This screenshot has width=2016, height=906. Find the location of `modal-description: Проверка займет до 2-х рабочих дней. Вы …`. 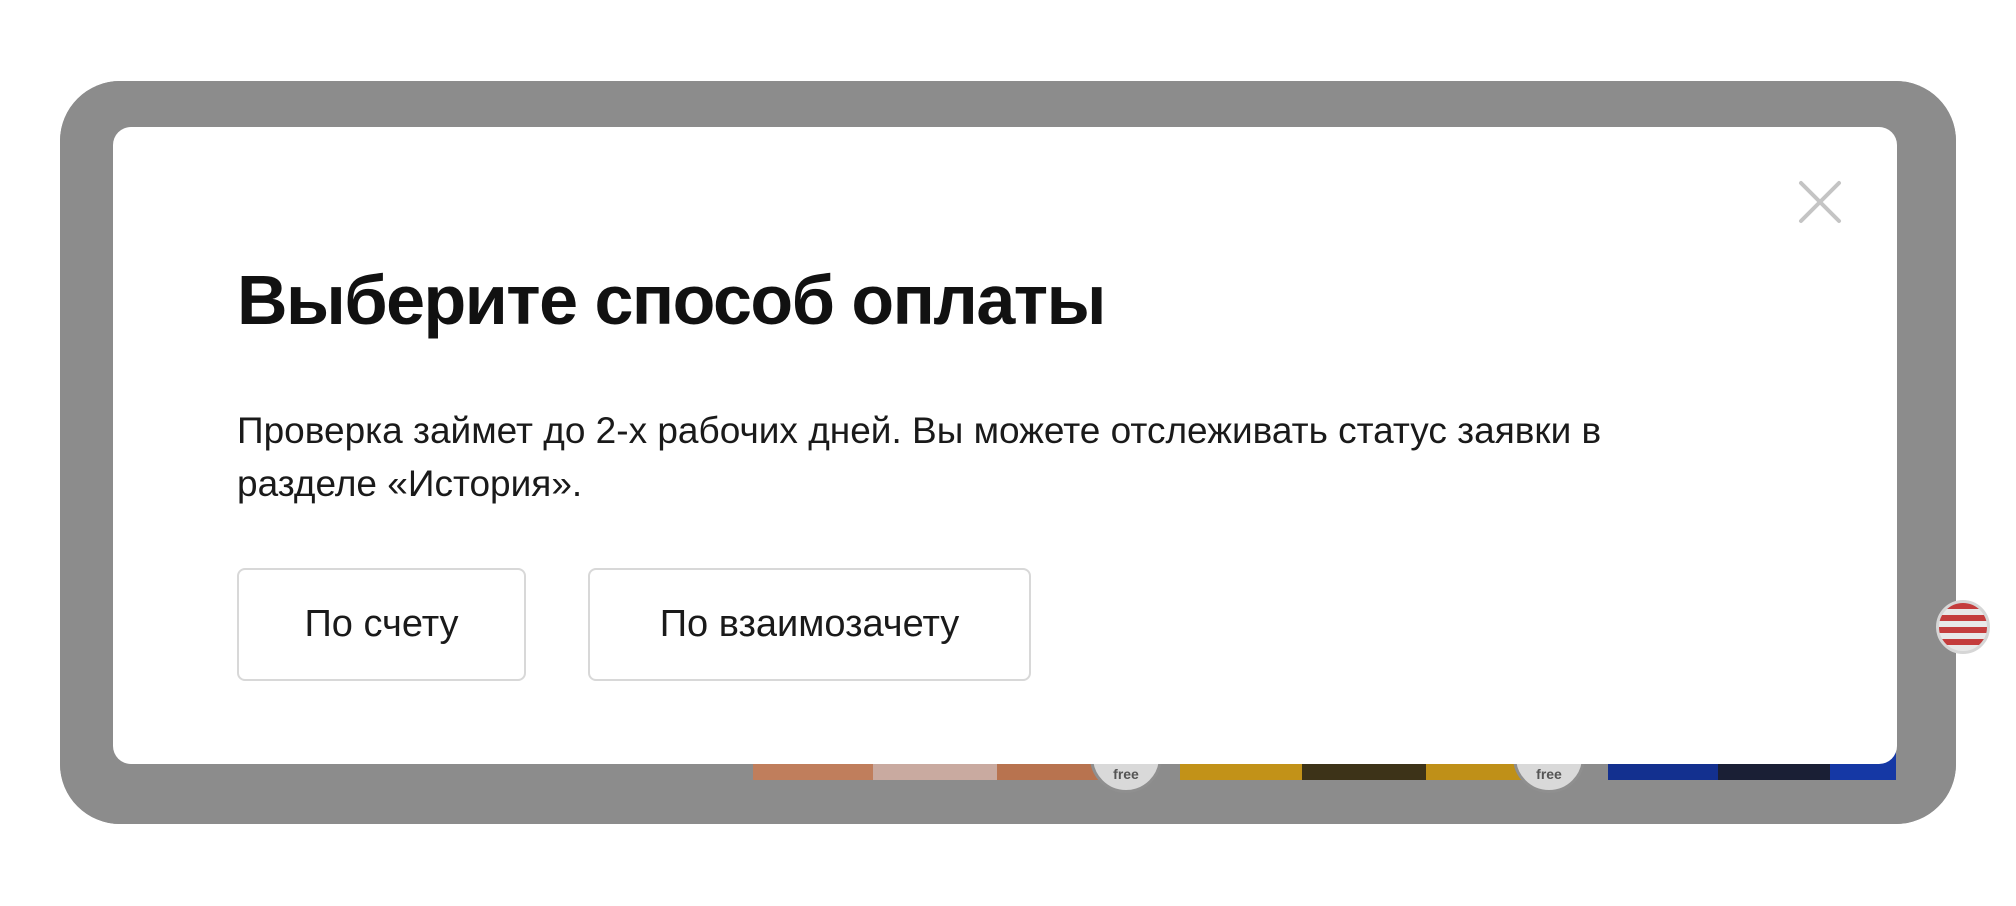

modal-description: Проверка займет до 2-х рабочих дней. Вы … is located at coordinates (919, 457).